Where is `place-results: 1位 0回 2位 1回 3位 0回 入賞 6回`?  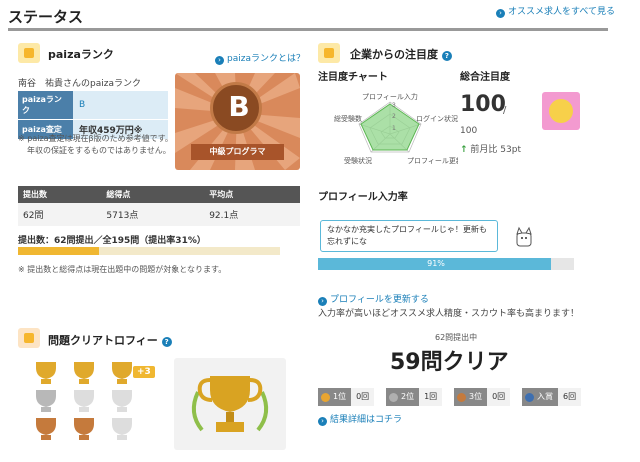
place-results: 1位 0回 2位 1回 3位 0回 入賞 6回 is located at coordinates (458, 398).